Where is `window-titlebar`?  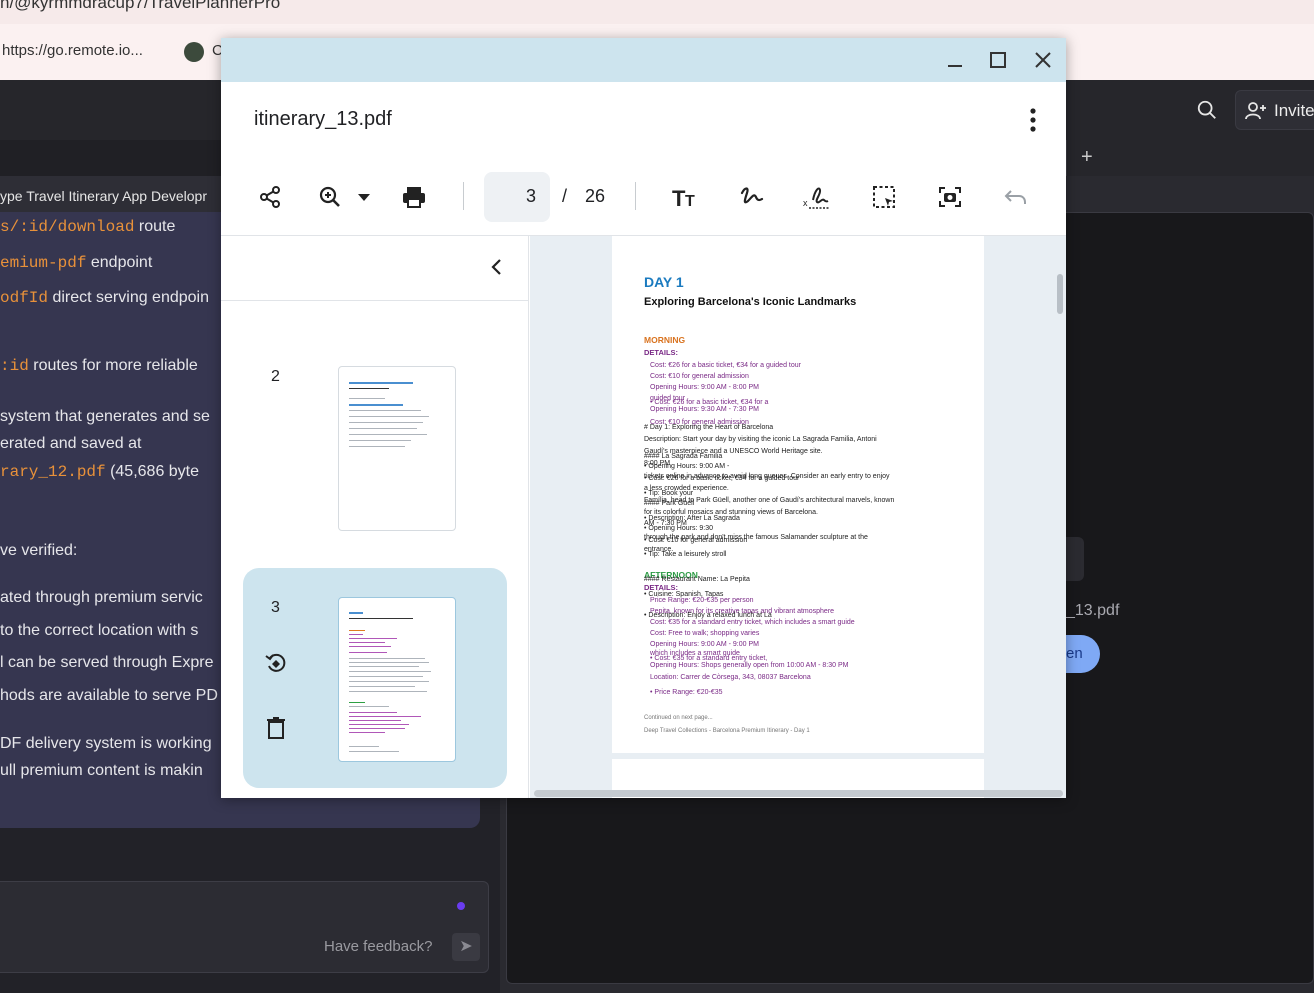
window-titlebar is located at coordinates (643, 60).